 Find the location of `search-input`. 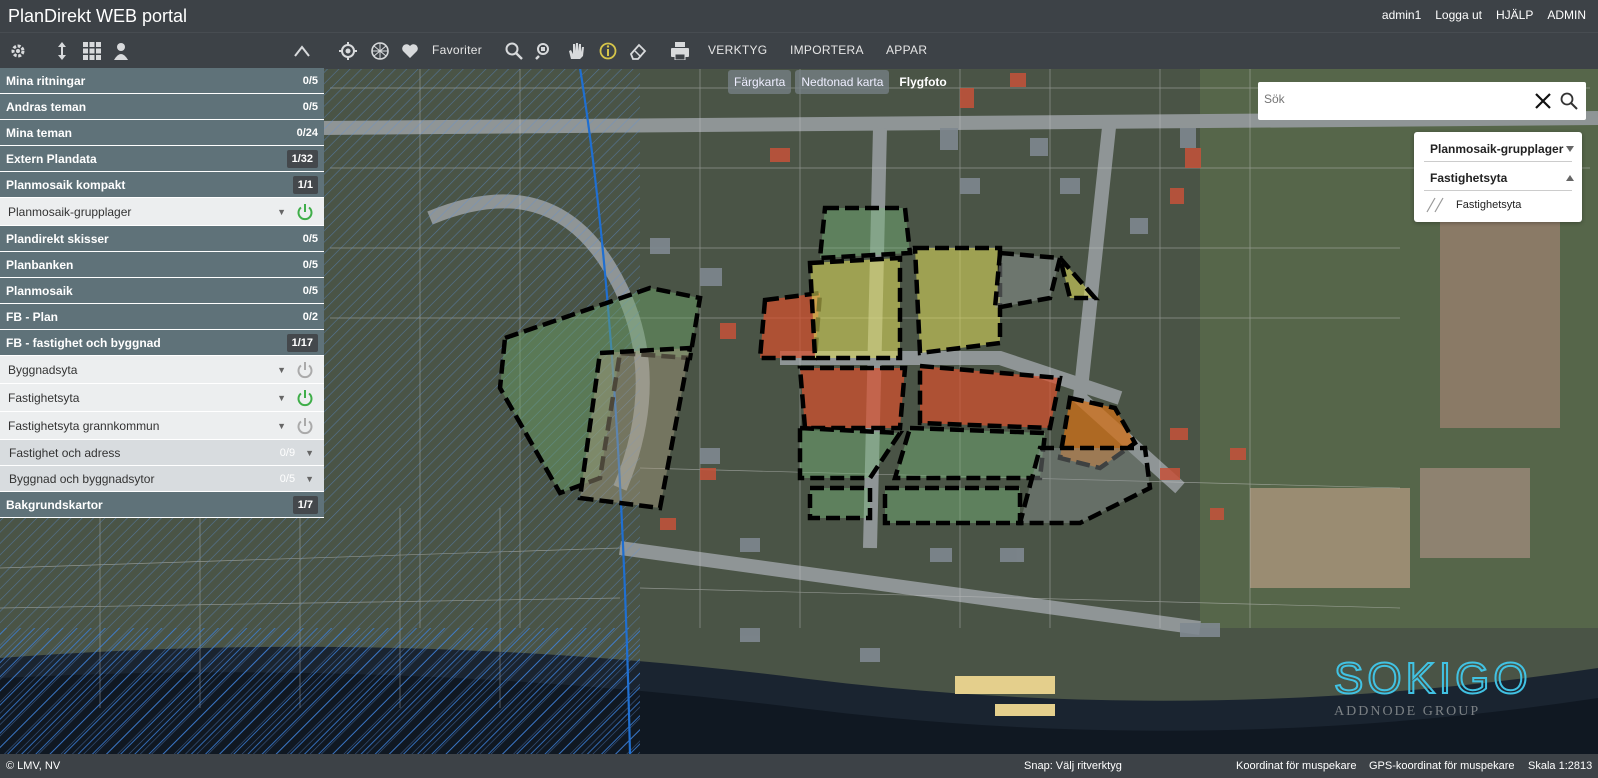

search-input is located at coordinates (1389, 99).